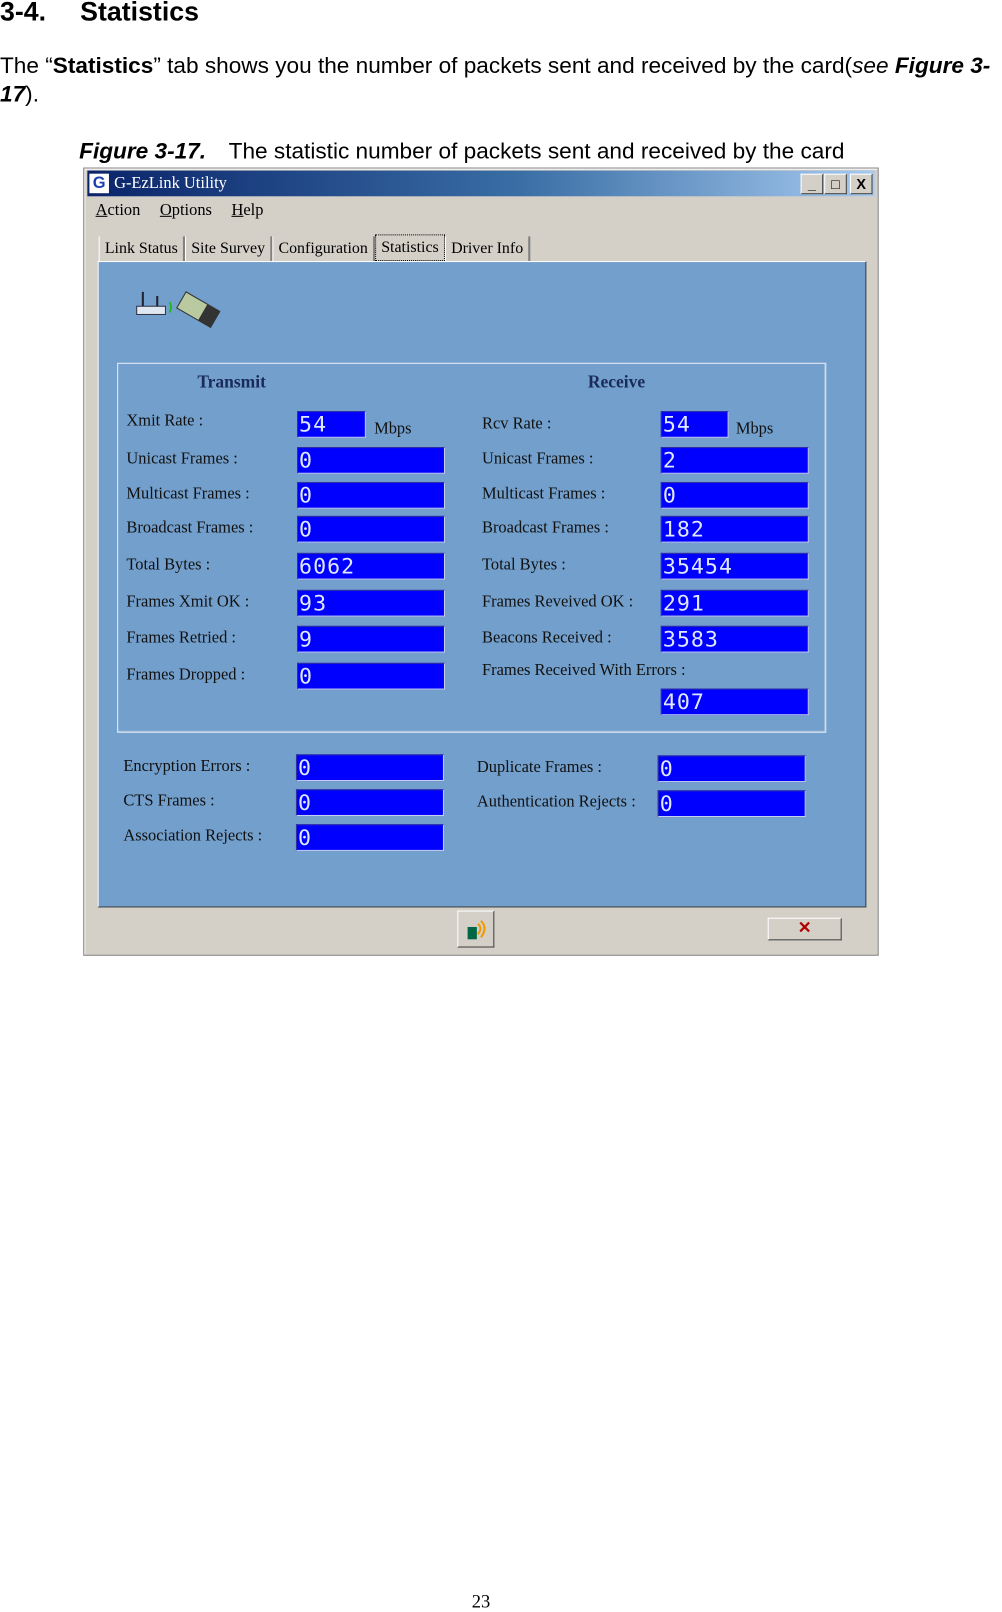  I want to click on tx-row-3-label: Total Bytes :, so click(168, 564).